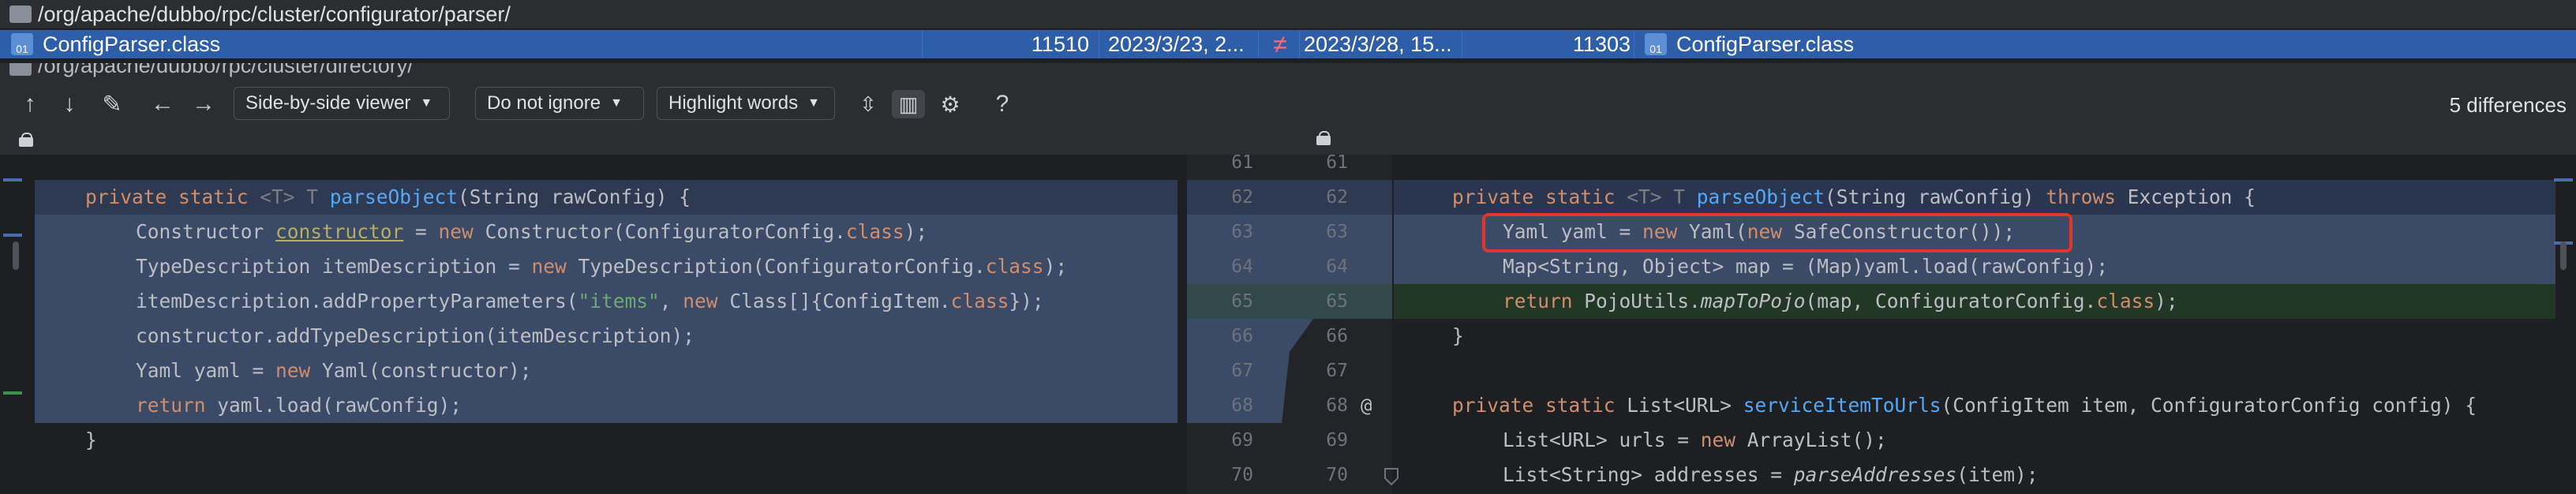 This screenshot has height=494, width=2576. What do you see at coordinates (1337, 266) in the screenshot?
I see `right-line-number: 64` at bounding box center [1337, 266].